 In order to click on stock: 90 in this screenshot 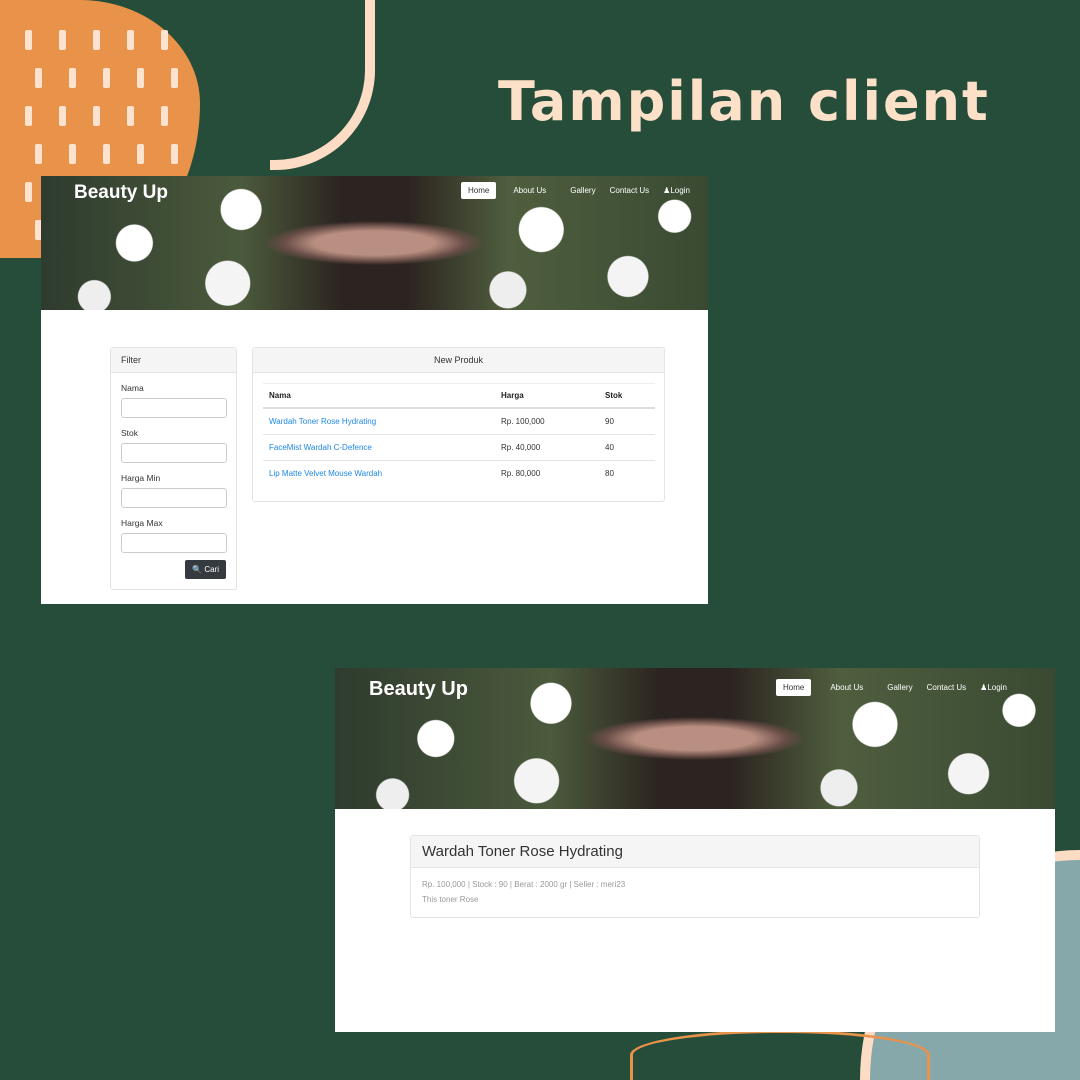, I will do `click(627, 421)`.